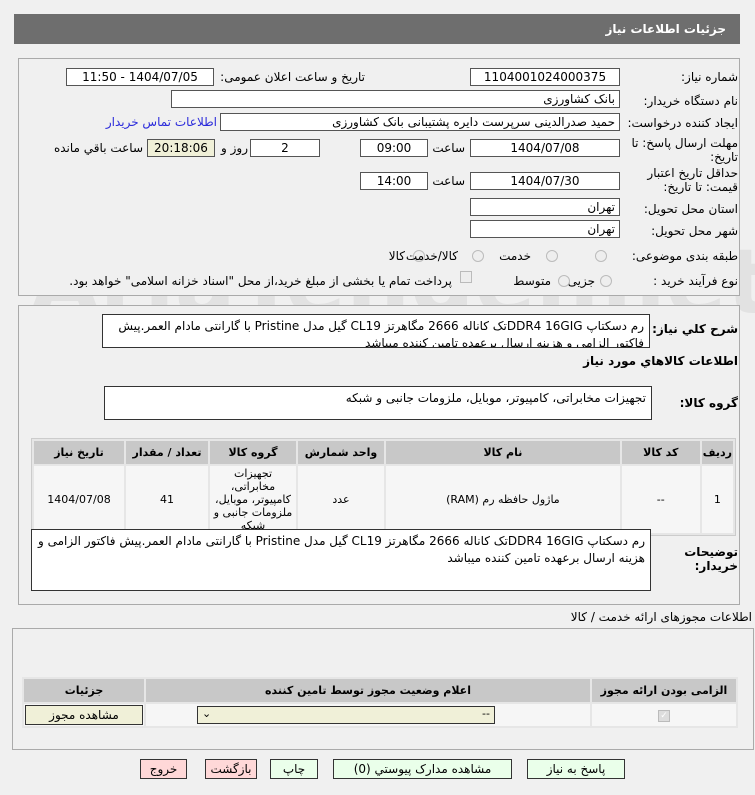 The image size is (755, 795). I want to click on remaining-time-field: 20:18:06, so click(181, 148).